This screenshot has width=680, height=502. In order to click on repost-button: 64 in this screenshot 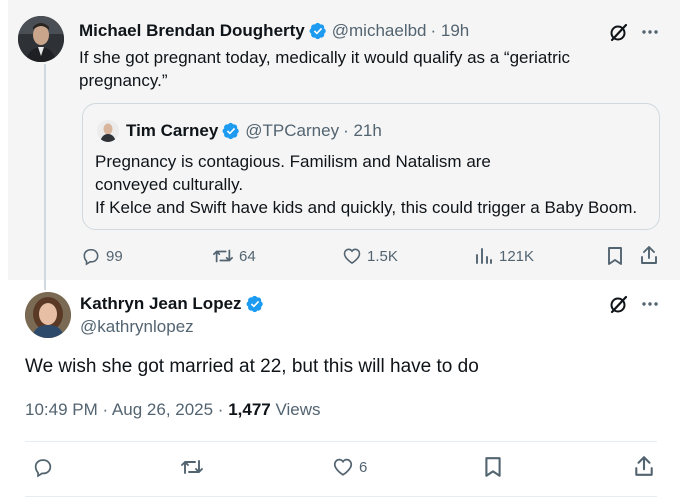, I will do `click(234, 256)`.